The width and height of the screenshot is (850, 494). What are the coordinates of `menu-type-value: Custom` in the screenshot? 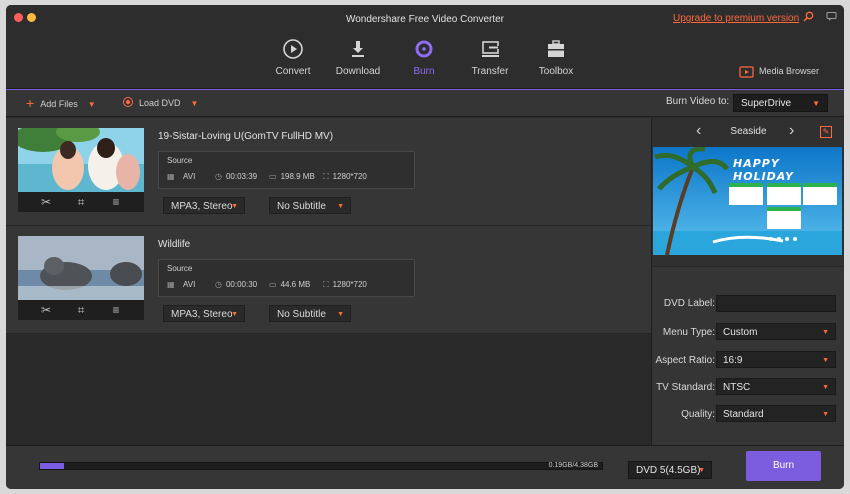 It's located at (740, 332).